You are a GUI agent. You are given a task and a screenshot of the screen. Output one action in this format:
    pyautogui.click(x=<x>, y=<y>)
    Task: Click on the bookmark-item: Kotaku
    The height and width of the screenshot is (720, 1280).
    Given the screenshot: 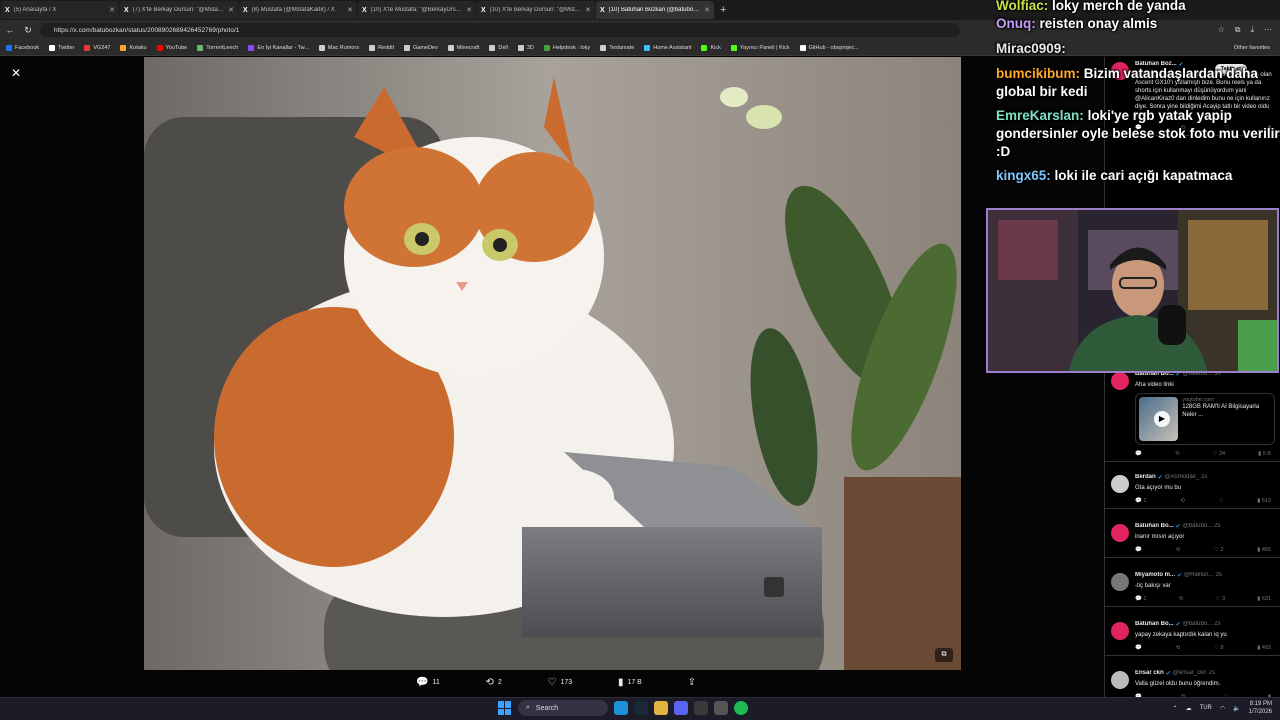 What is the action you would take?
    pyautogui.click(x=133, y=47)
    